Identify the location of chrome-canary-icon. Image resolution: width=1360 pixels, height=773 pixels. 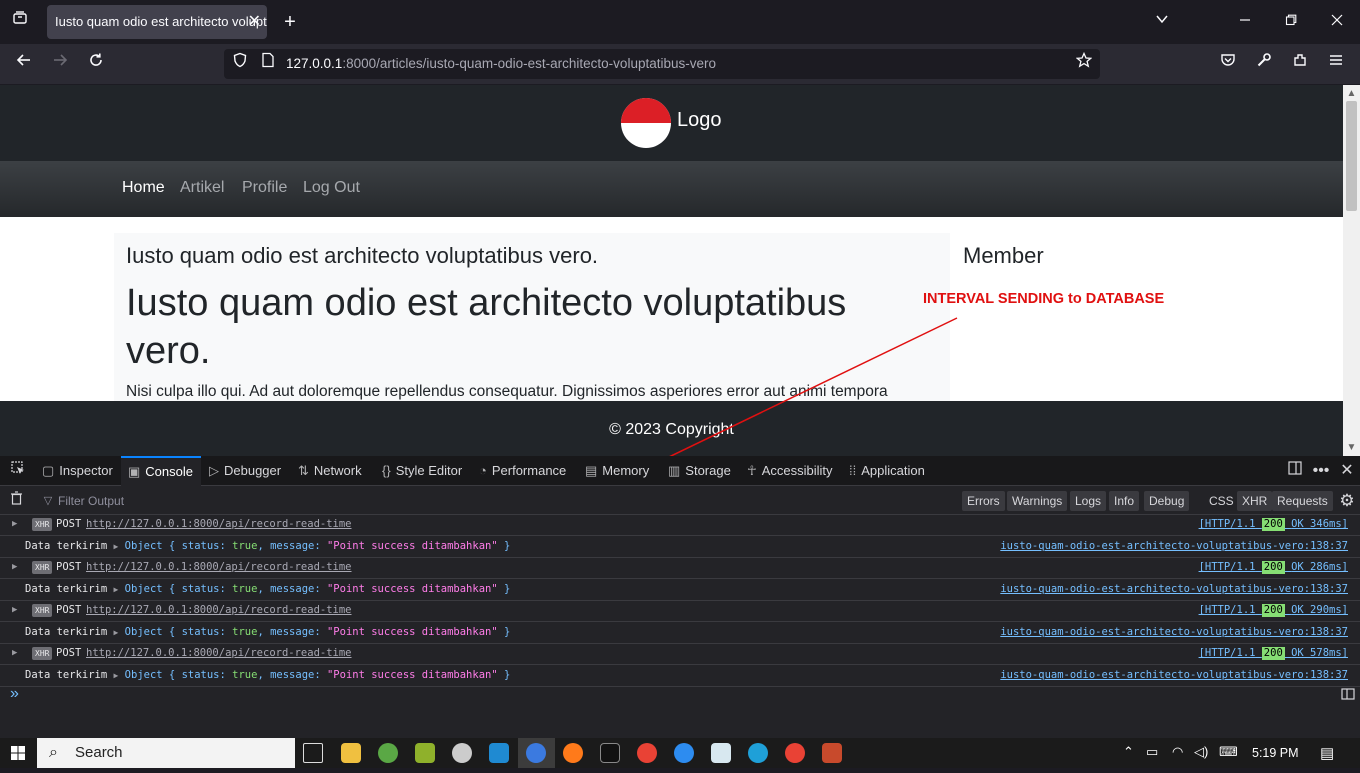
(795, 753).